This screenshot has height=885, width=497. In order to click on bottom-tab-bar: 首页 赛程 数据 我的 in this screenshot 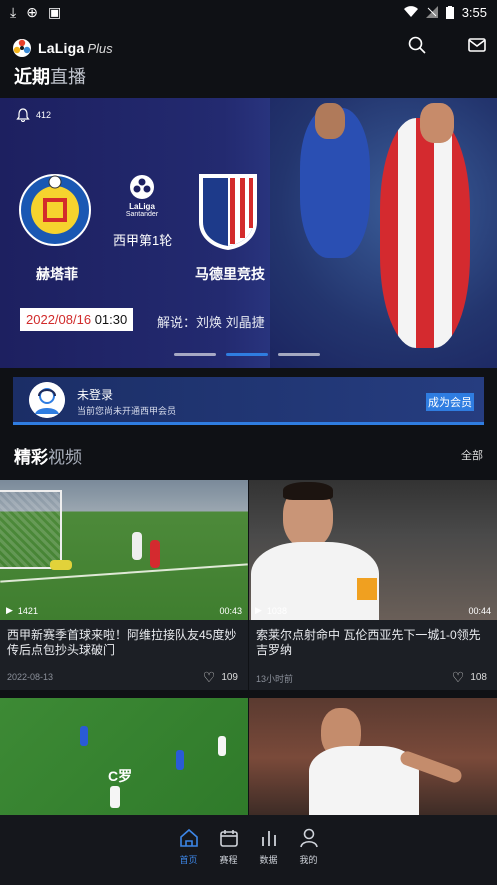, I will do `click(248, 850)`.